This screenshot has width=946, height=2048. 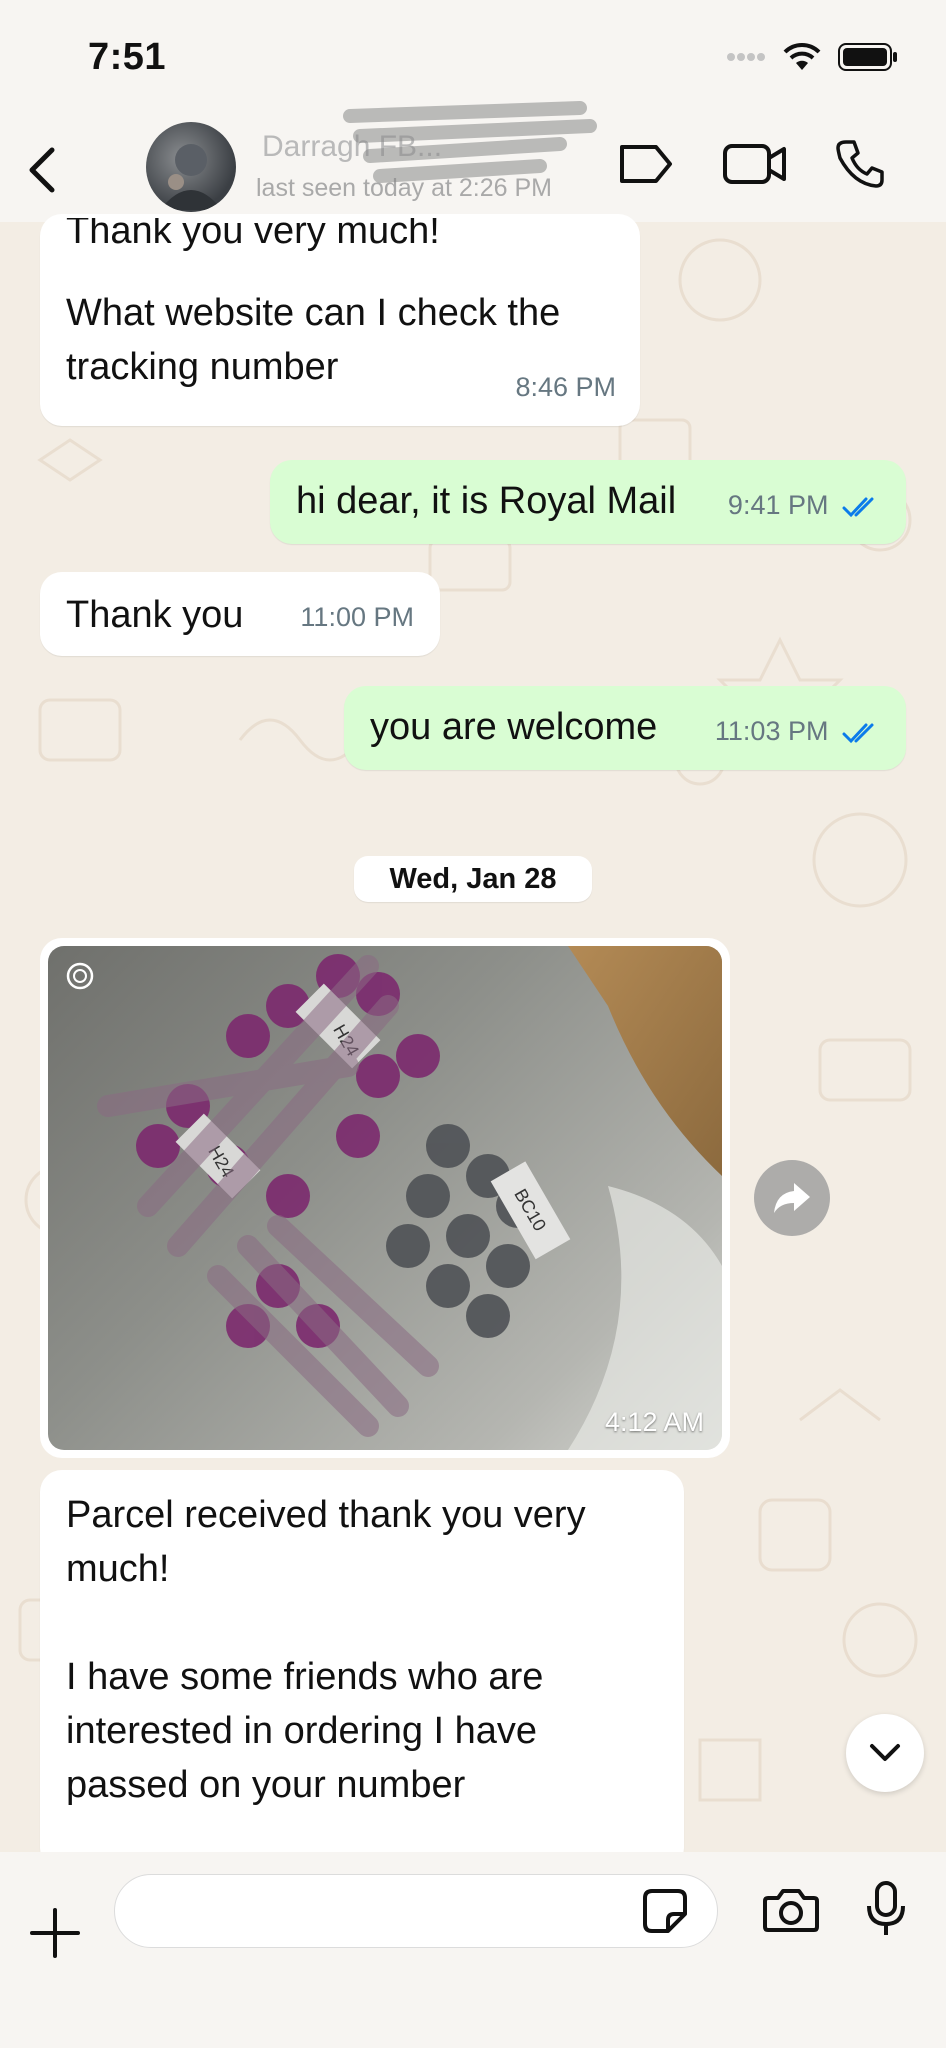 I want to click on message-line: Parcel received thank you very, so click(x=326, y=1515).